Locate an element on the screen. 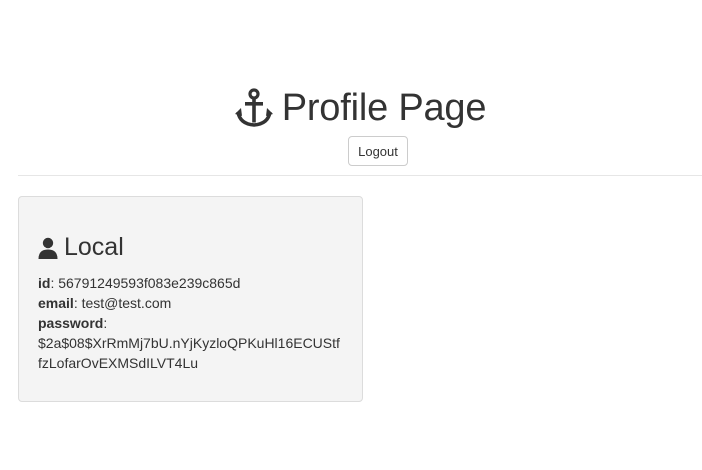  email-row: email: test@test.com is located at coordinates (105, 303).